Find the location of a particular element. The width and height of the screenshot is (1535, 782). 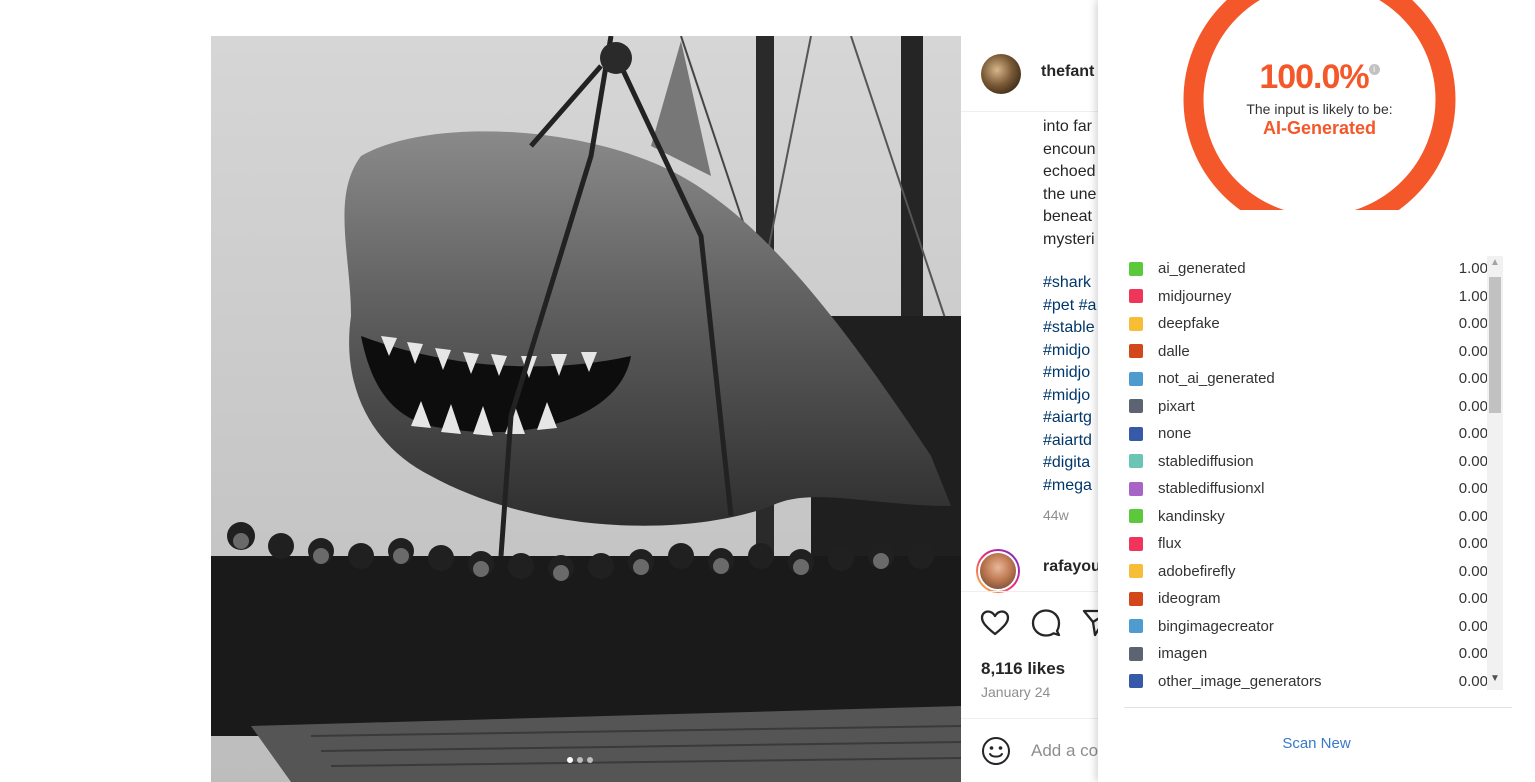

result-label: other_image_generators is located at coordinates (1240, 681).